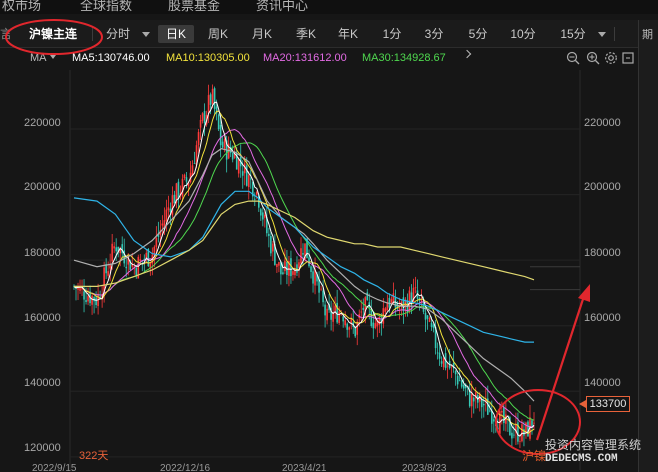 This screenshot has height=472, width=658. What do you see at coordinates (306, 34) in the screenshot?
I see `tab-quarterly-k: 季K` at bounding box center [306, 34].